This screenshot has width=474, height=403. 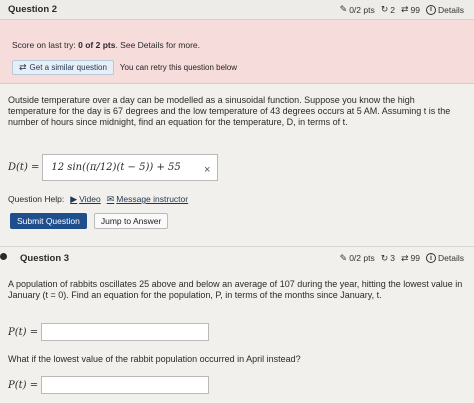 I want to click on similar-question-button: ⇄ Get a similar question, so click(x=63, y=67).